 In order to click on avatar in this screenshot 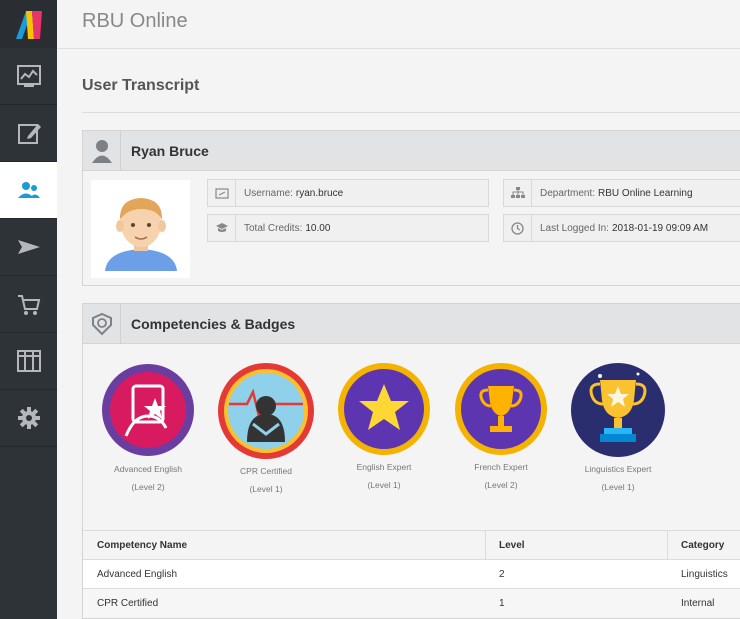, I will do `click(140, 229)`.